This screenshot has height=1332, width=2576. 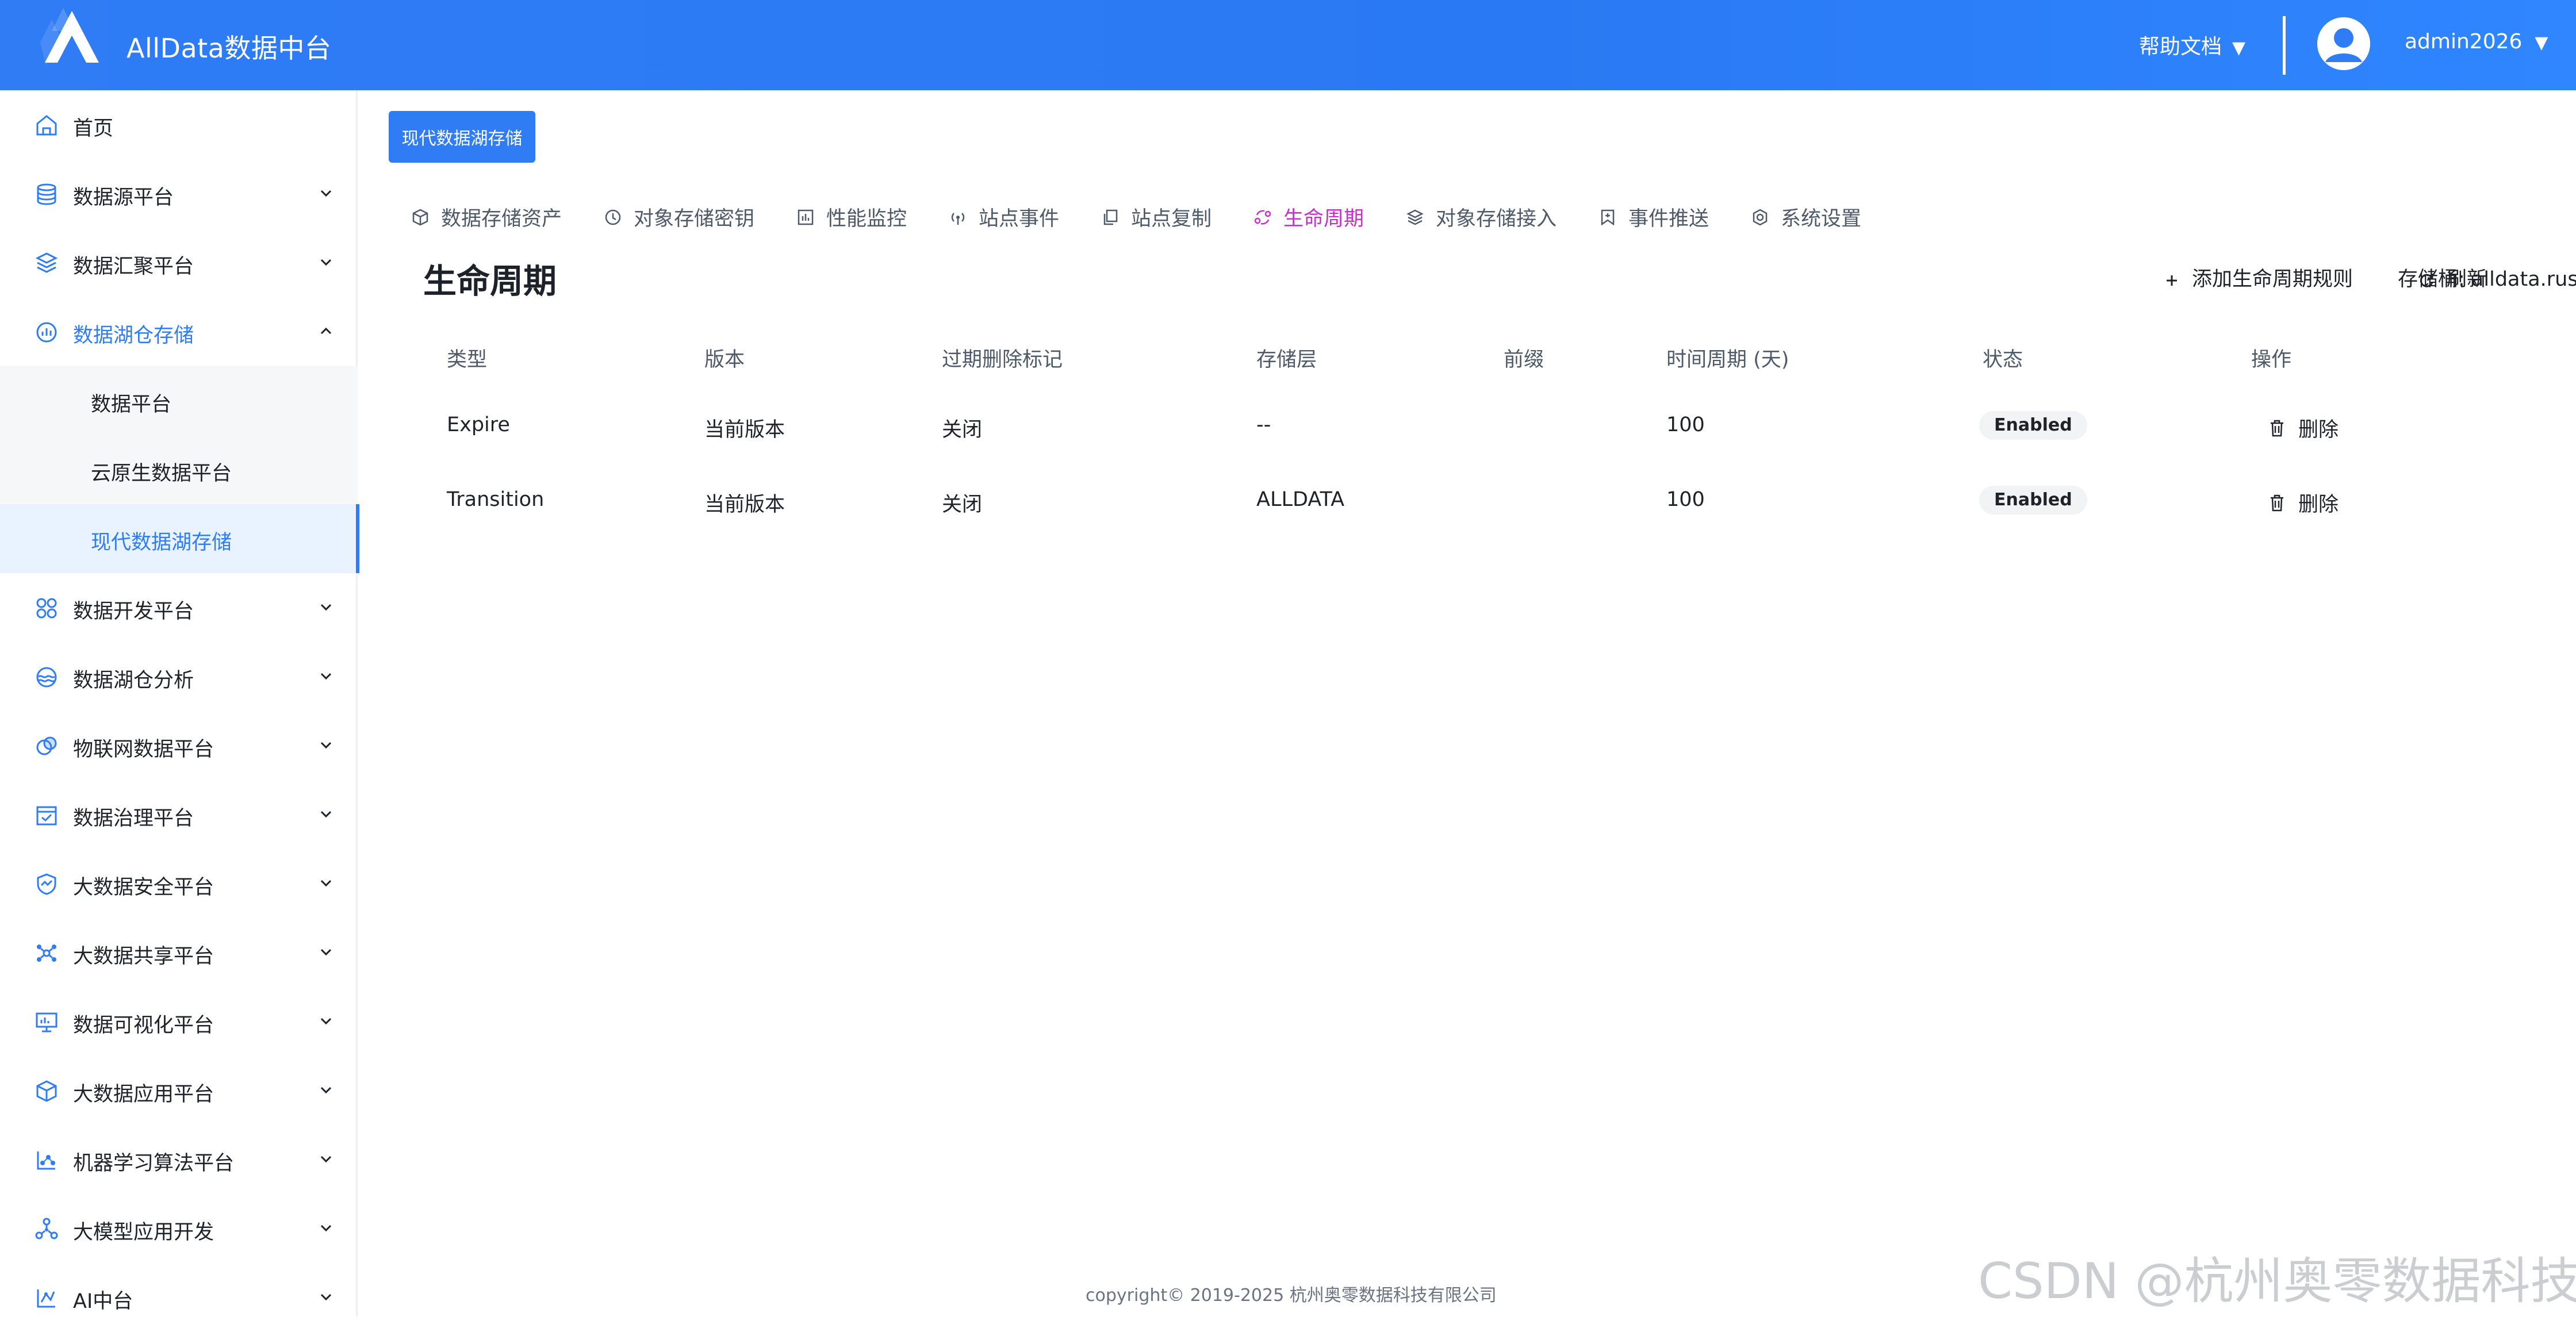 I want to click on sidebar-item-data-governance: 数据治理平台, so click(x=179, y=814).